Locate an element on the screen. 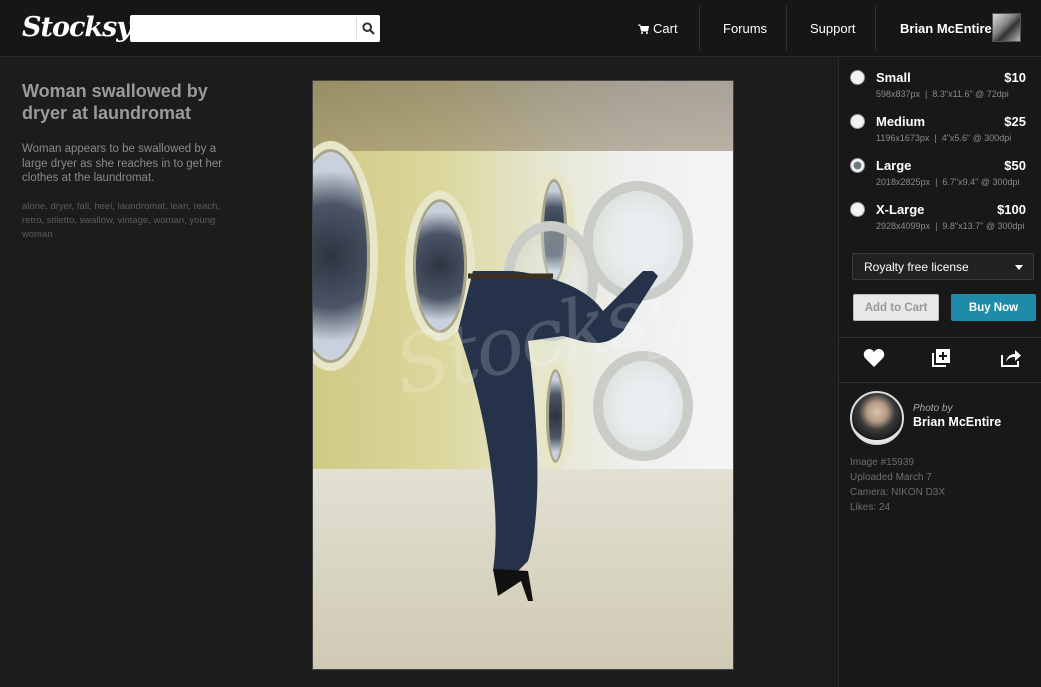  size-pixels: 598x837px is located at coordinates (898, 94).